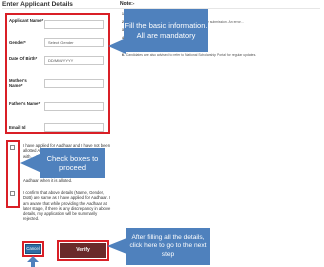 This screenshot has width=324, height=267. I want to click on fields-callout-arrow-icon, so click(117, 46).